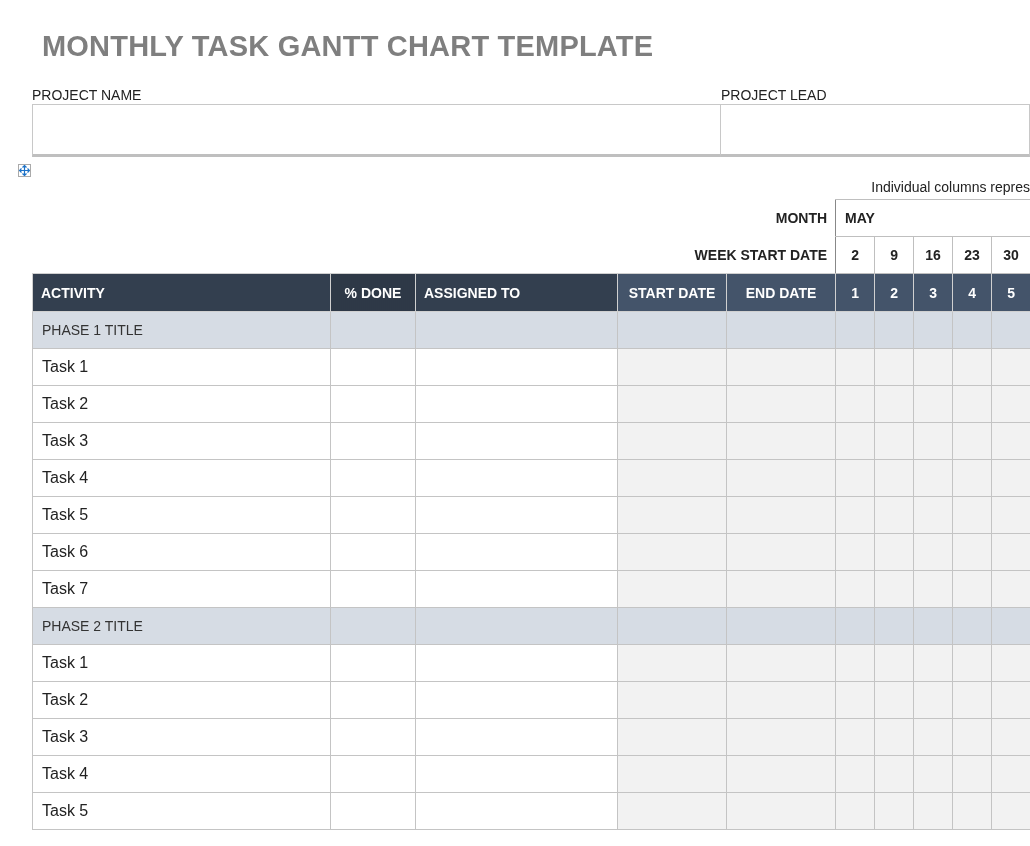 The height and width of the screenshot is (846, 1030). Describe the element at coordinates (348, 46) in the screenshot. I see `page-title: MONTHLY TASK GANTT CHART TEMPLATE` at that location.